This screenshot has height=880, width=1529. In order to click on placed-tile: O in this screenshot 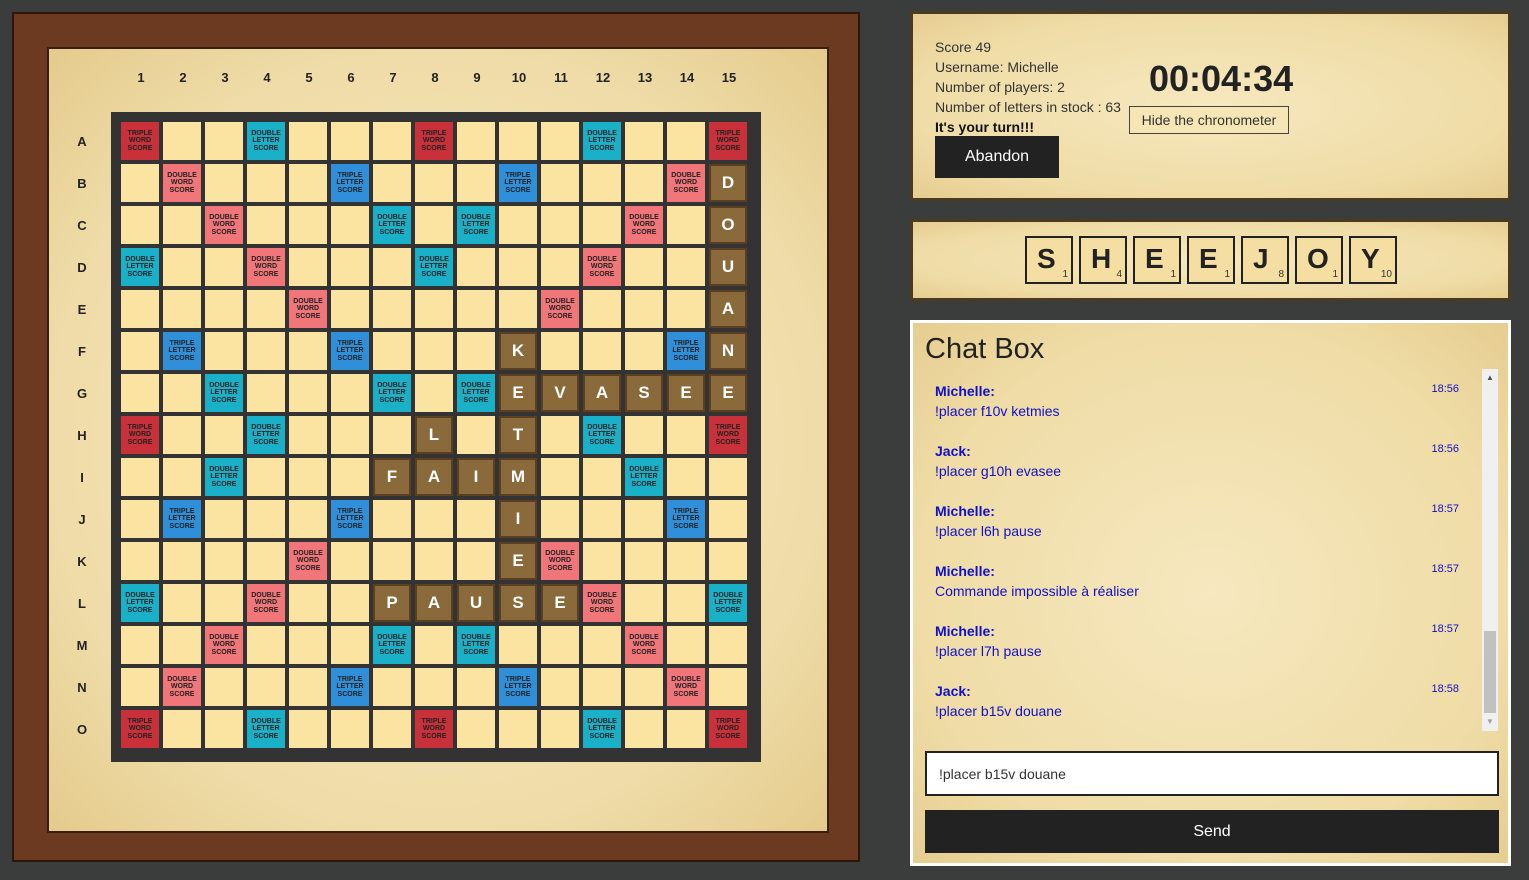, I will do `click(728, 225)`.